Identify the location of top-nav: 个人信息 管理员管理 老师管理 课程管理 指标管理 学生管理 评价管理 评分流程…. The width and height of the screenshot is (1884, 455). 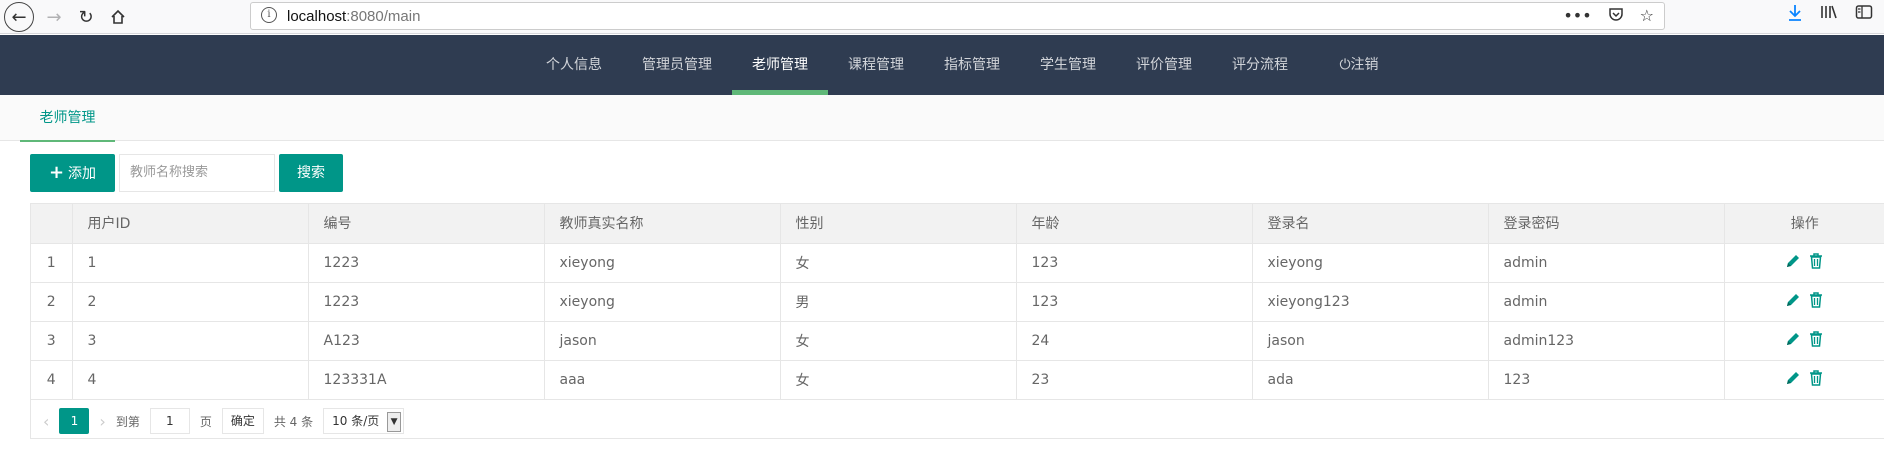
(942, 65).